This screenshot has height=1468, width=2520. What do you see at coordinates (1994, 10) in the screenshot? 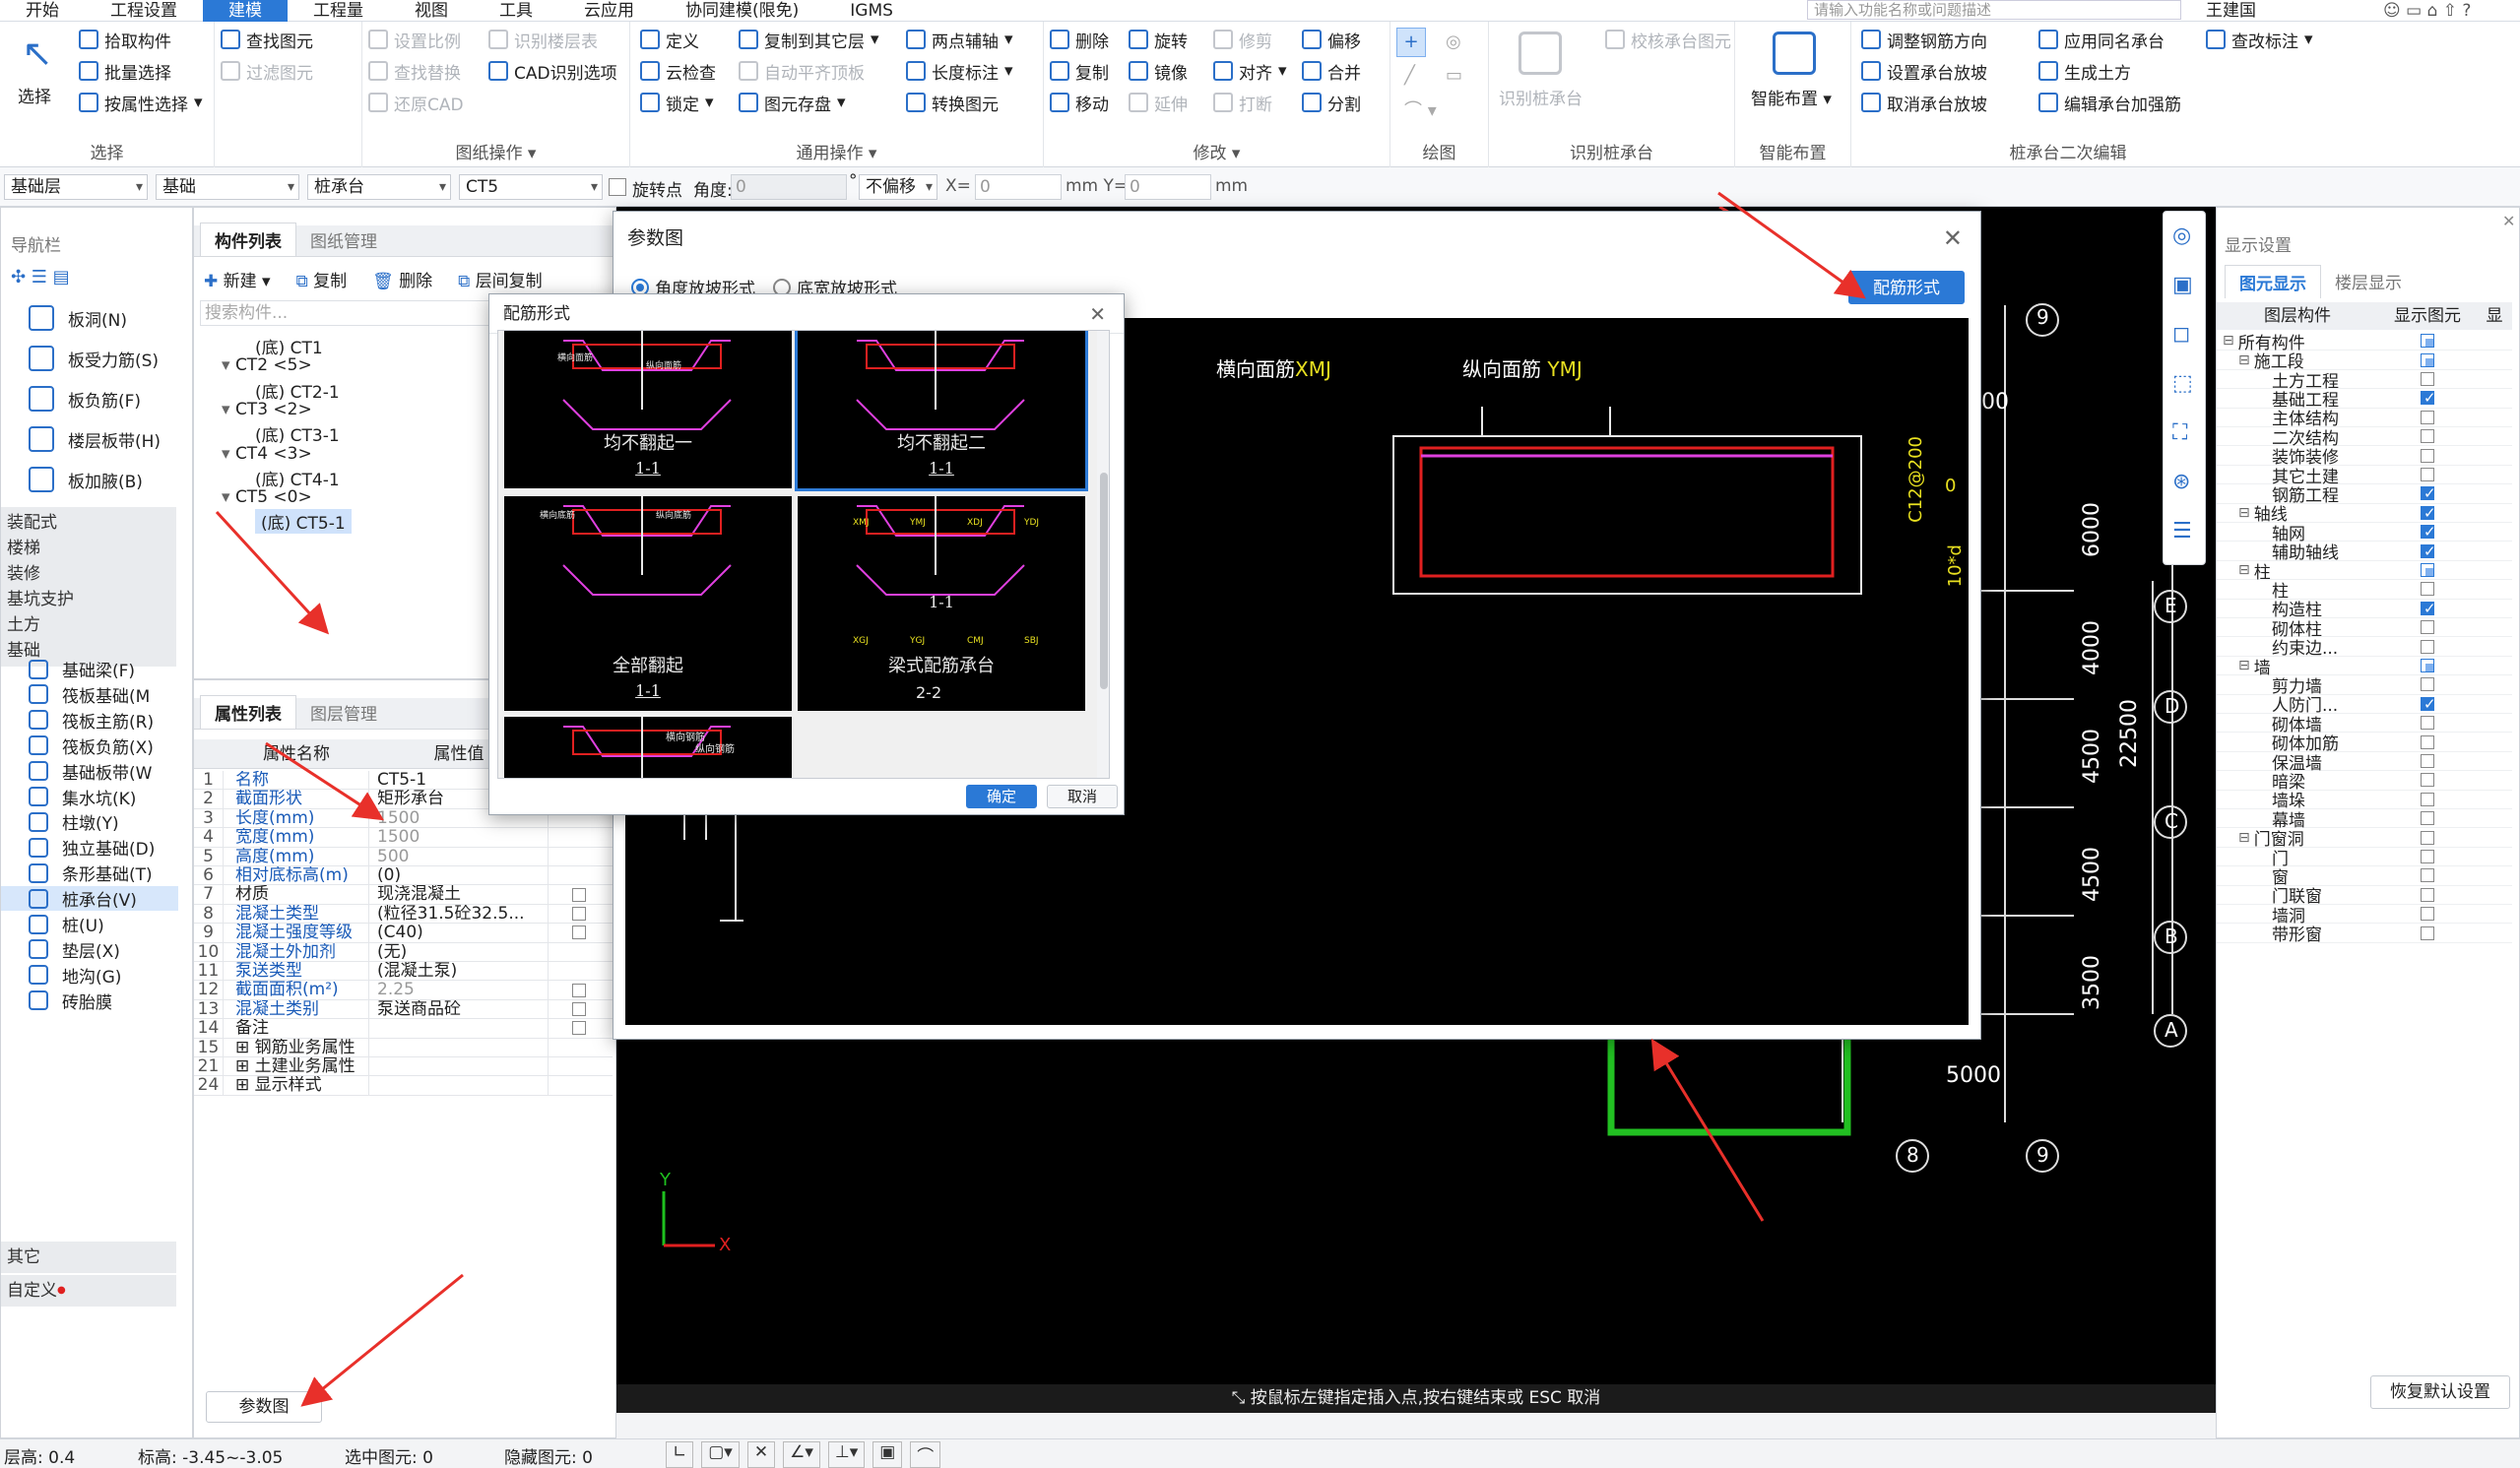
I see `function-search-input: 请输入功能名称或问题描述` at bounding box center [1994, 10].